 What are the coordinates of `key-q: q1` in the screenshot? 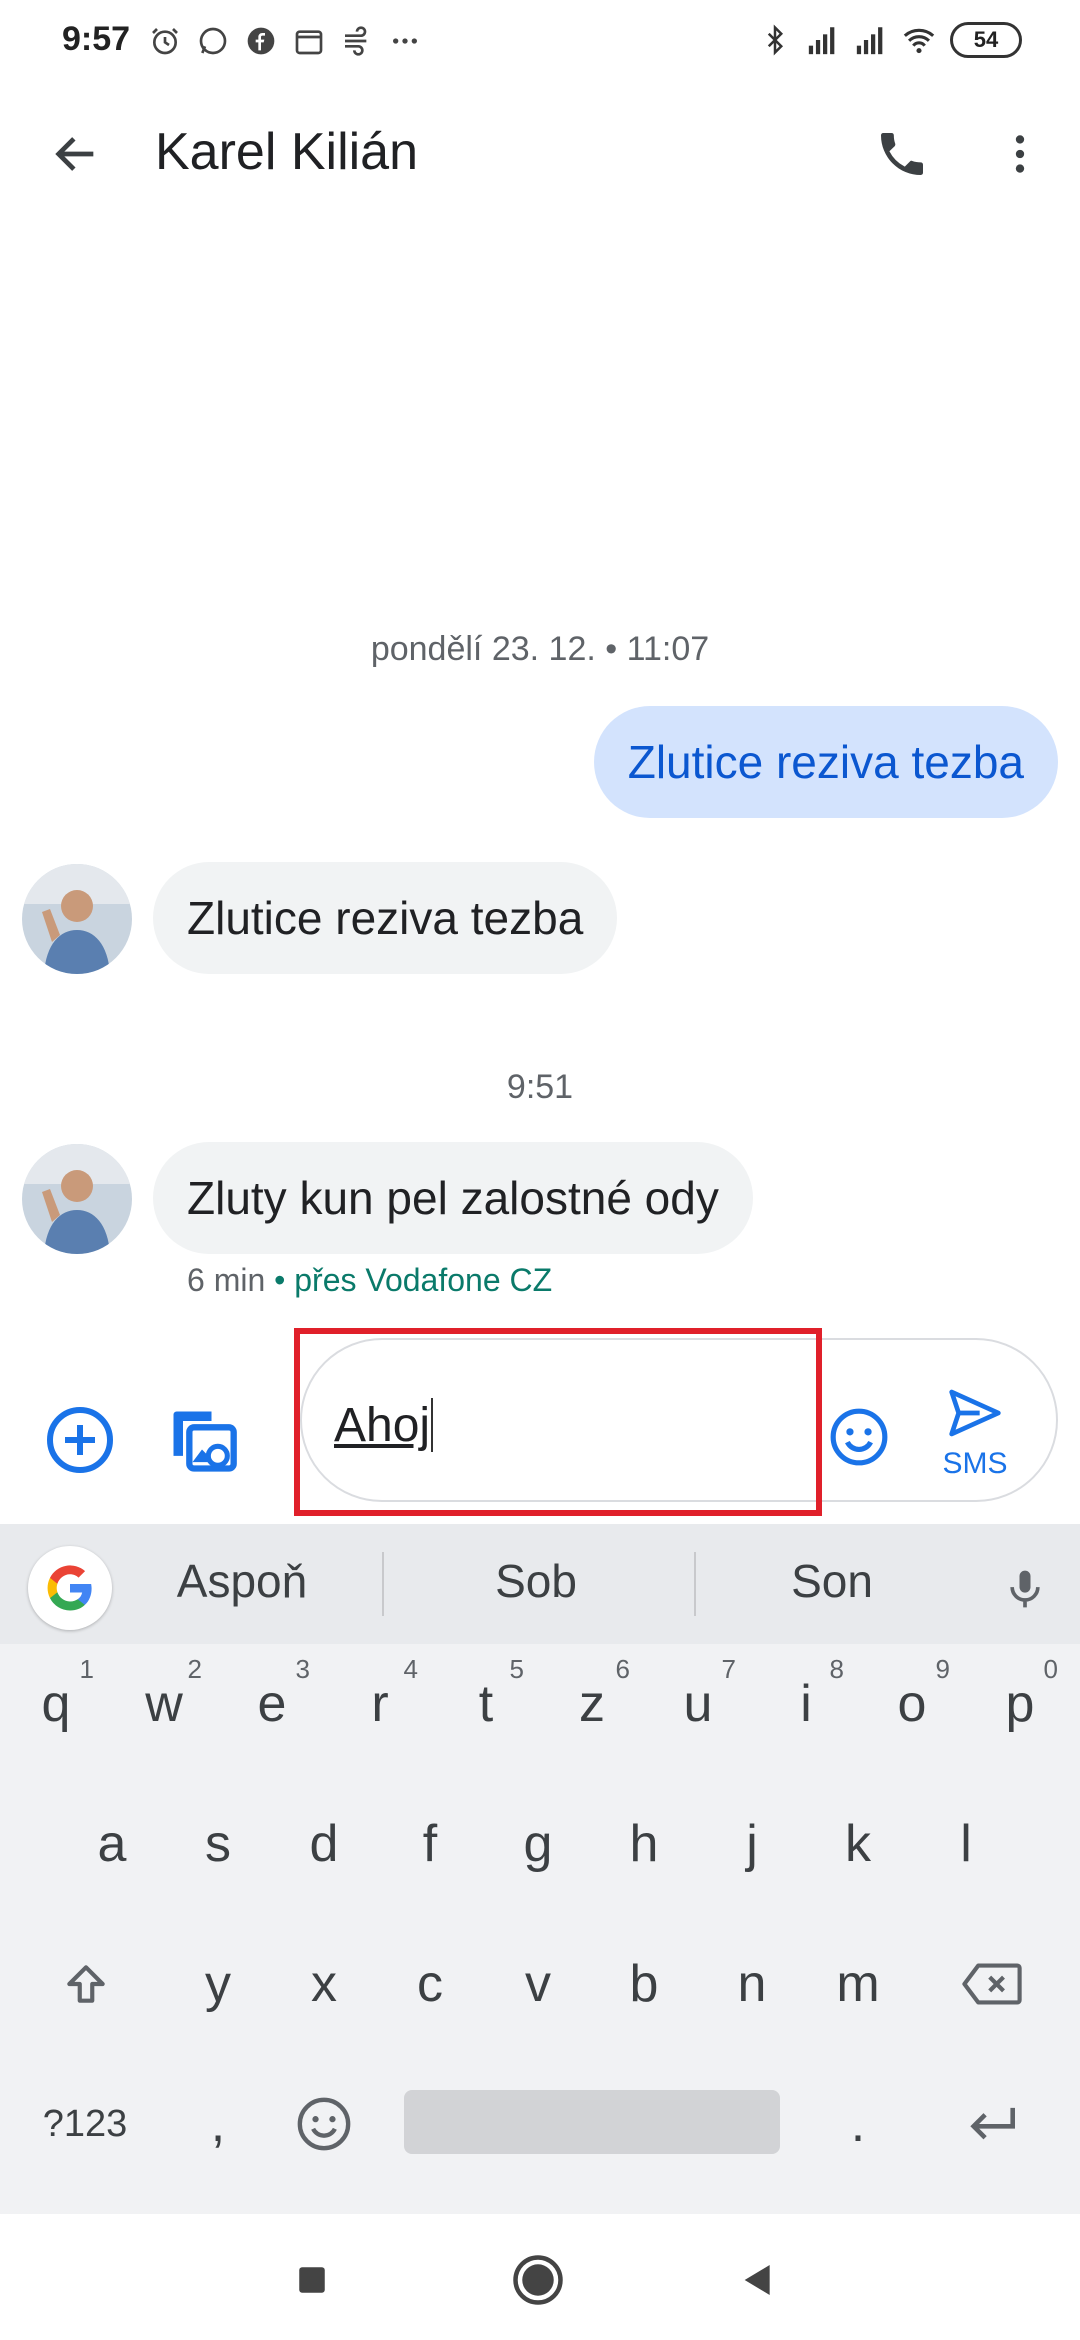 It's located at (56, 1704).